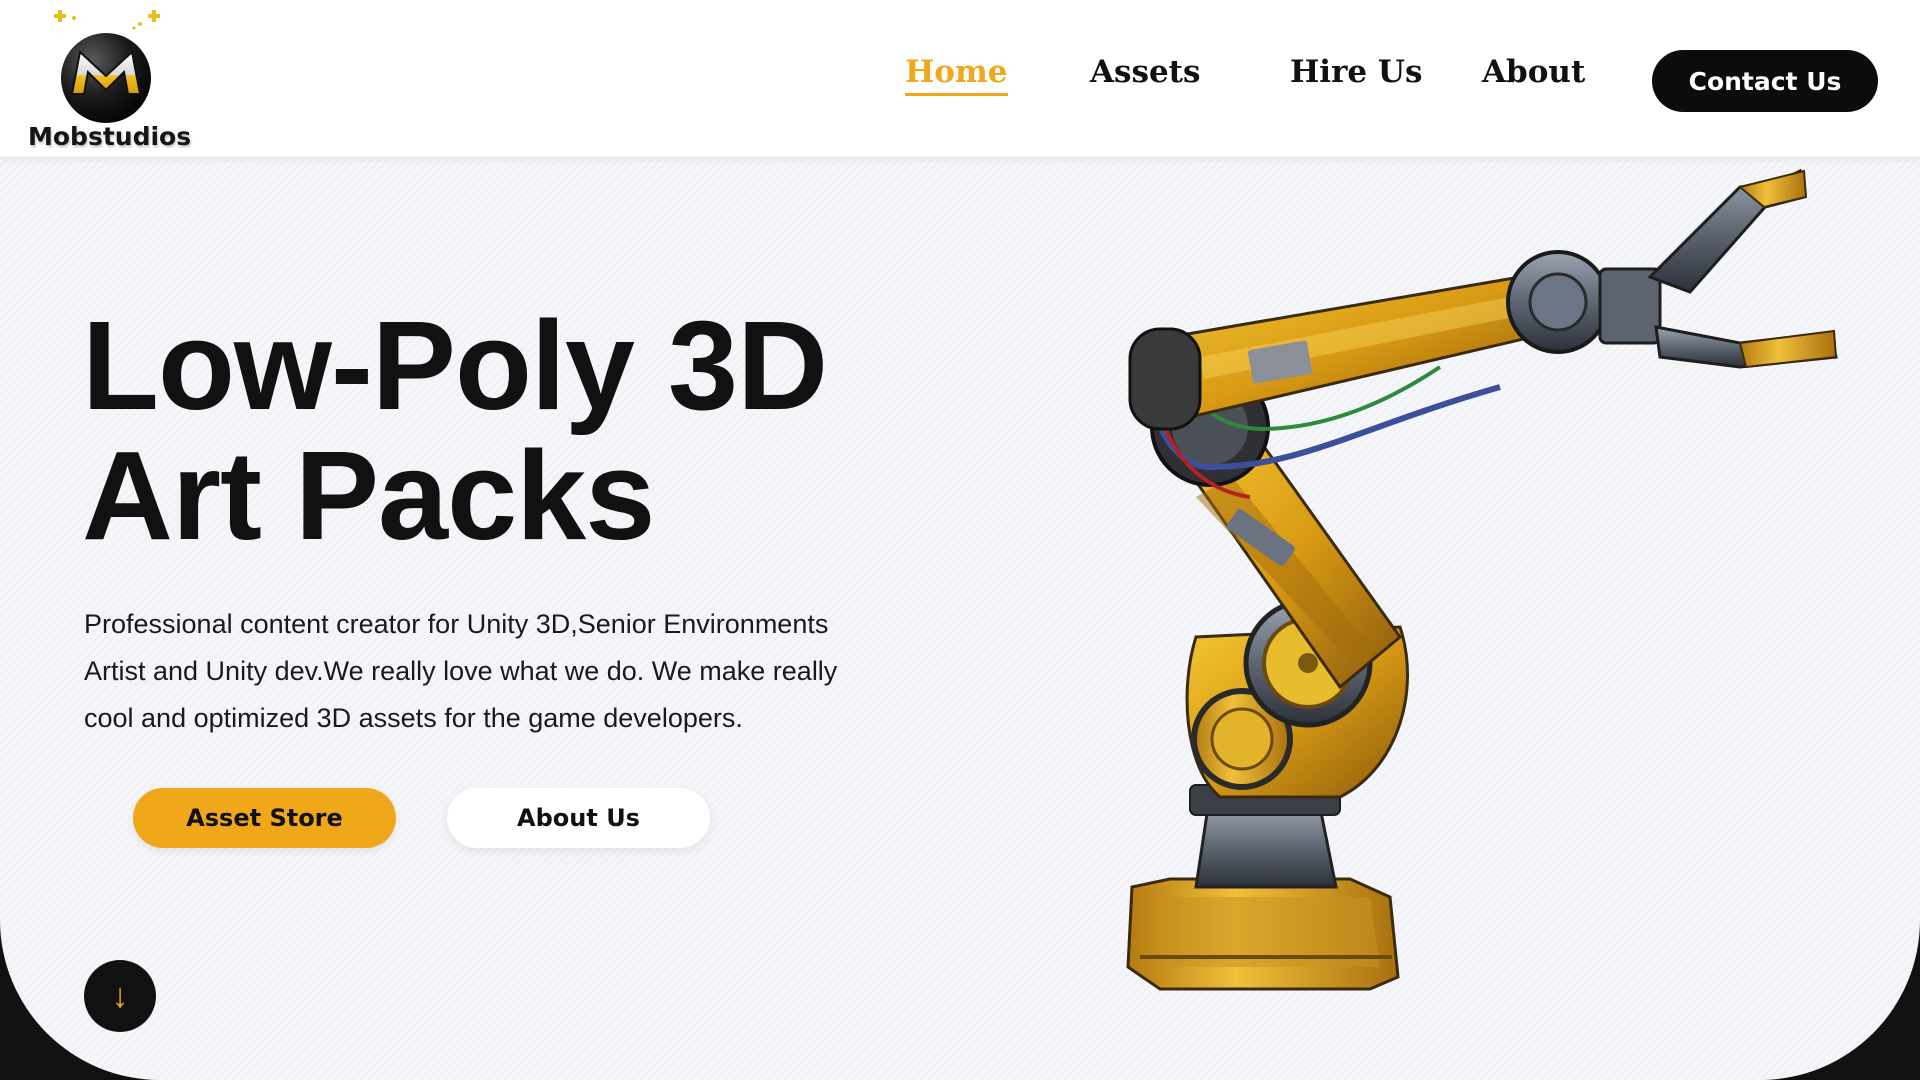 This screenshot has height=1080, width=1920. What do you see at coordinates (107, 66) in the screenshot?
I see `mobstudios-logo-icon` at bounding box center [107, 66].